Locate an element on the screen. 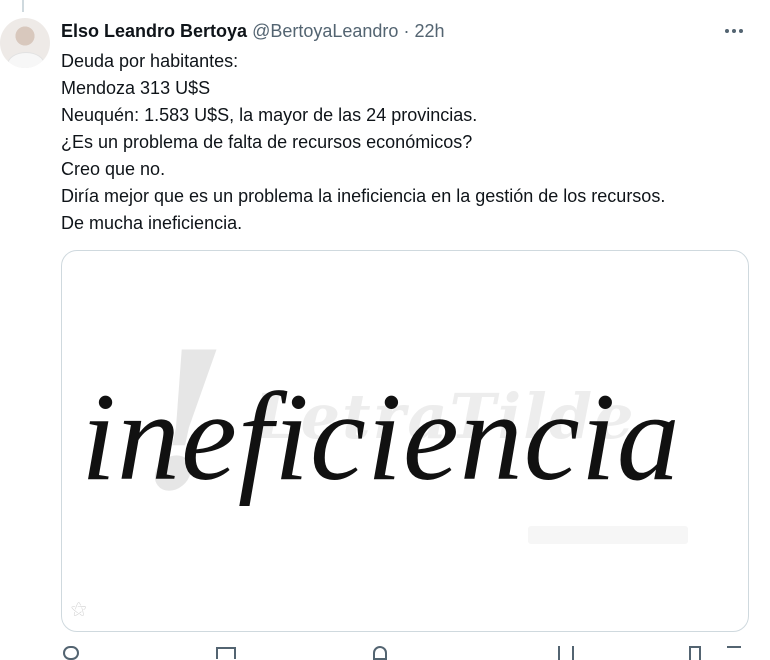 The image size is (770, 660). tweet-text-line: Creo que no. is located at coordinates (113, 169).